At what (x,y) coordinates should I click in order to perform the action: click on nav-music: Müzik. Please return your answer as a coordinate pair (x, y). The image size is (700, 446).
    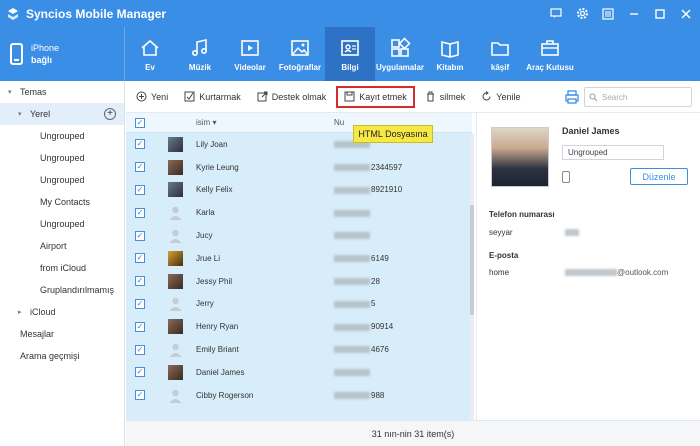
    Looking at the image, I should click on (200, 54).